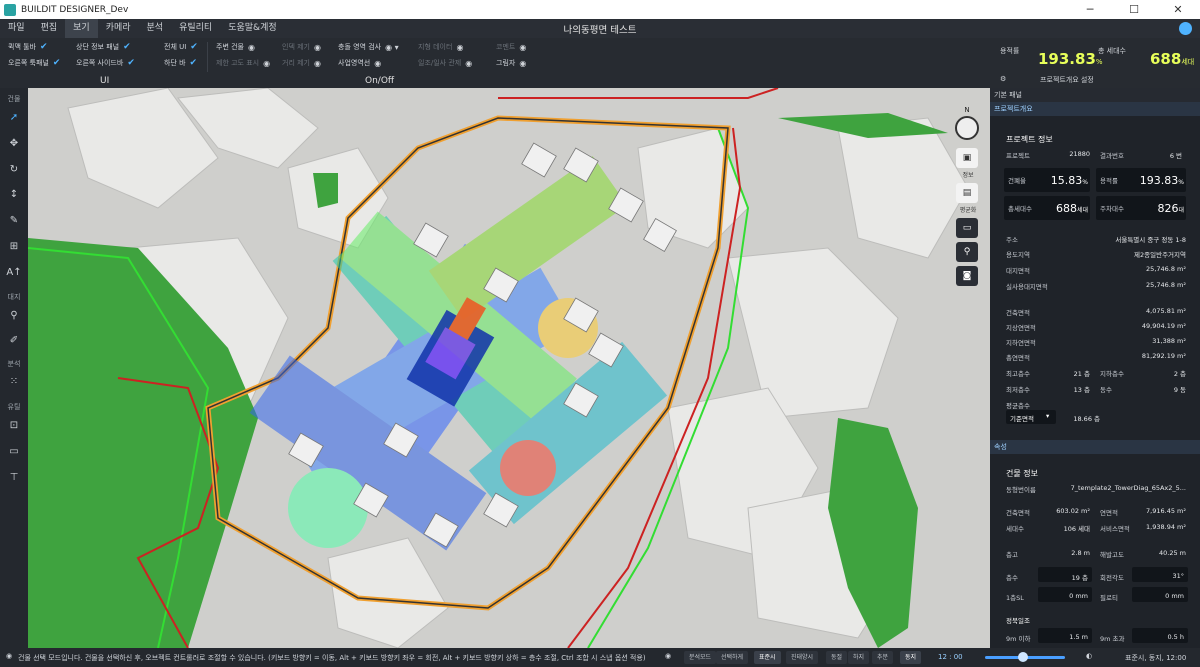 The height and width of the screenshot is (667, 1200). I want to click on toggle-shadow: 그림자 ◉, so click(511, 63).